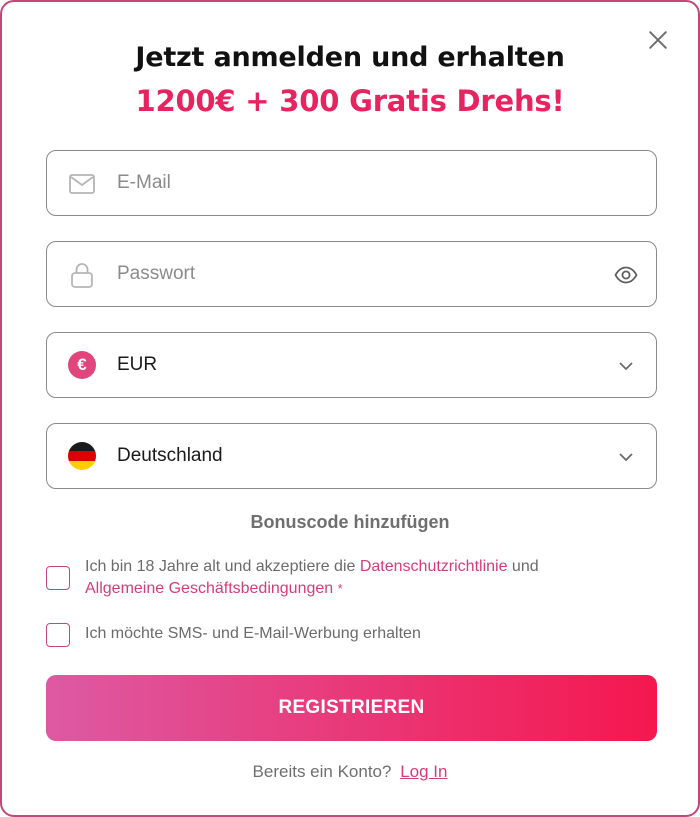 The height and width of the screenshot is (817, 700). Describe the element at coordinates (350, 522) in the screenshot. I see `add-bonus-code-link: Bonuscode hinzufügen` at that location.